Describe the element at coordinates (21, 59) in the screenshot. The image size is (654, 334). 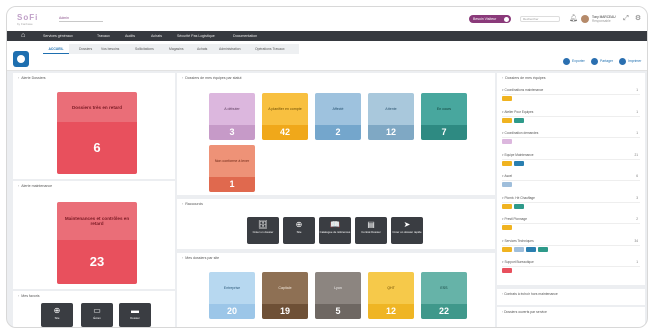
I see `globe-icon` at that location.